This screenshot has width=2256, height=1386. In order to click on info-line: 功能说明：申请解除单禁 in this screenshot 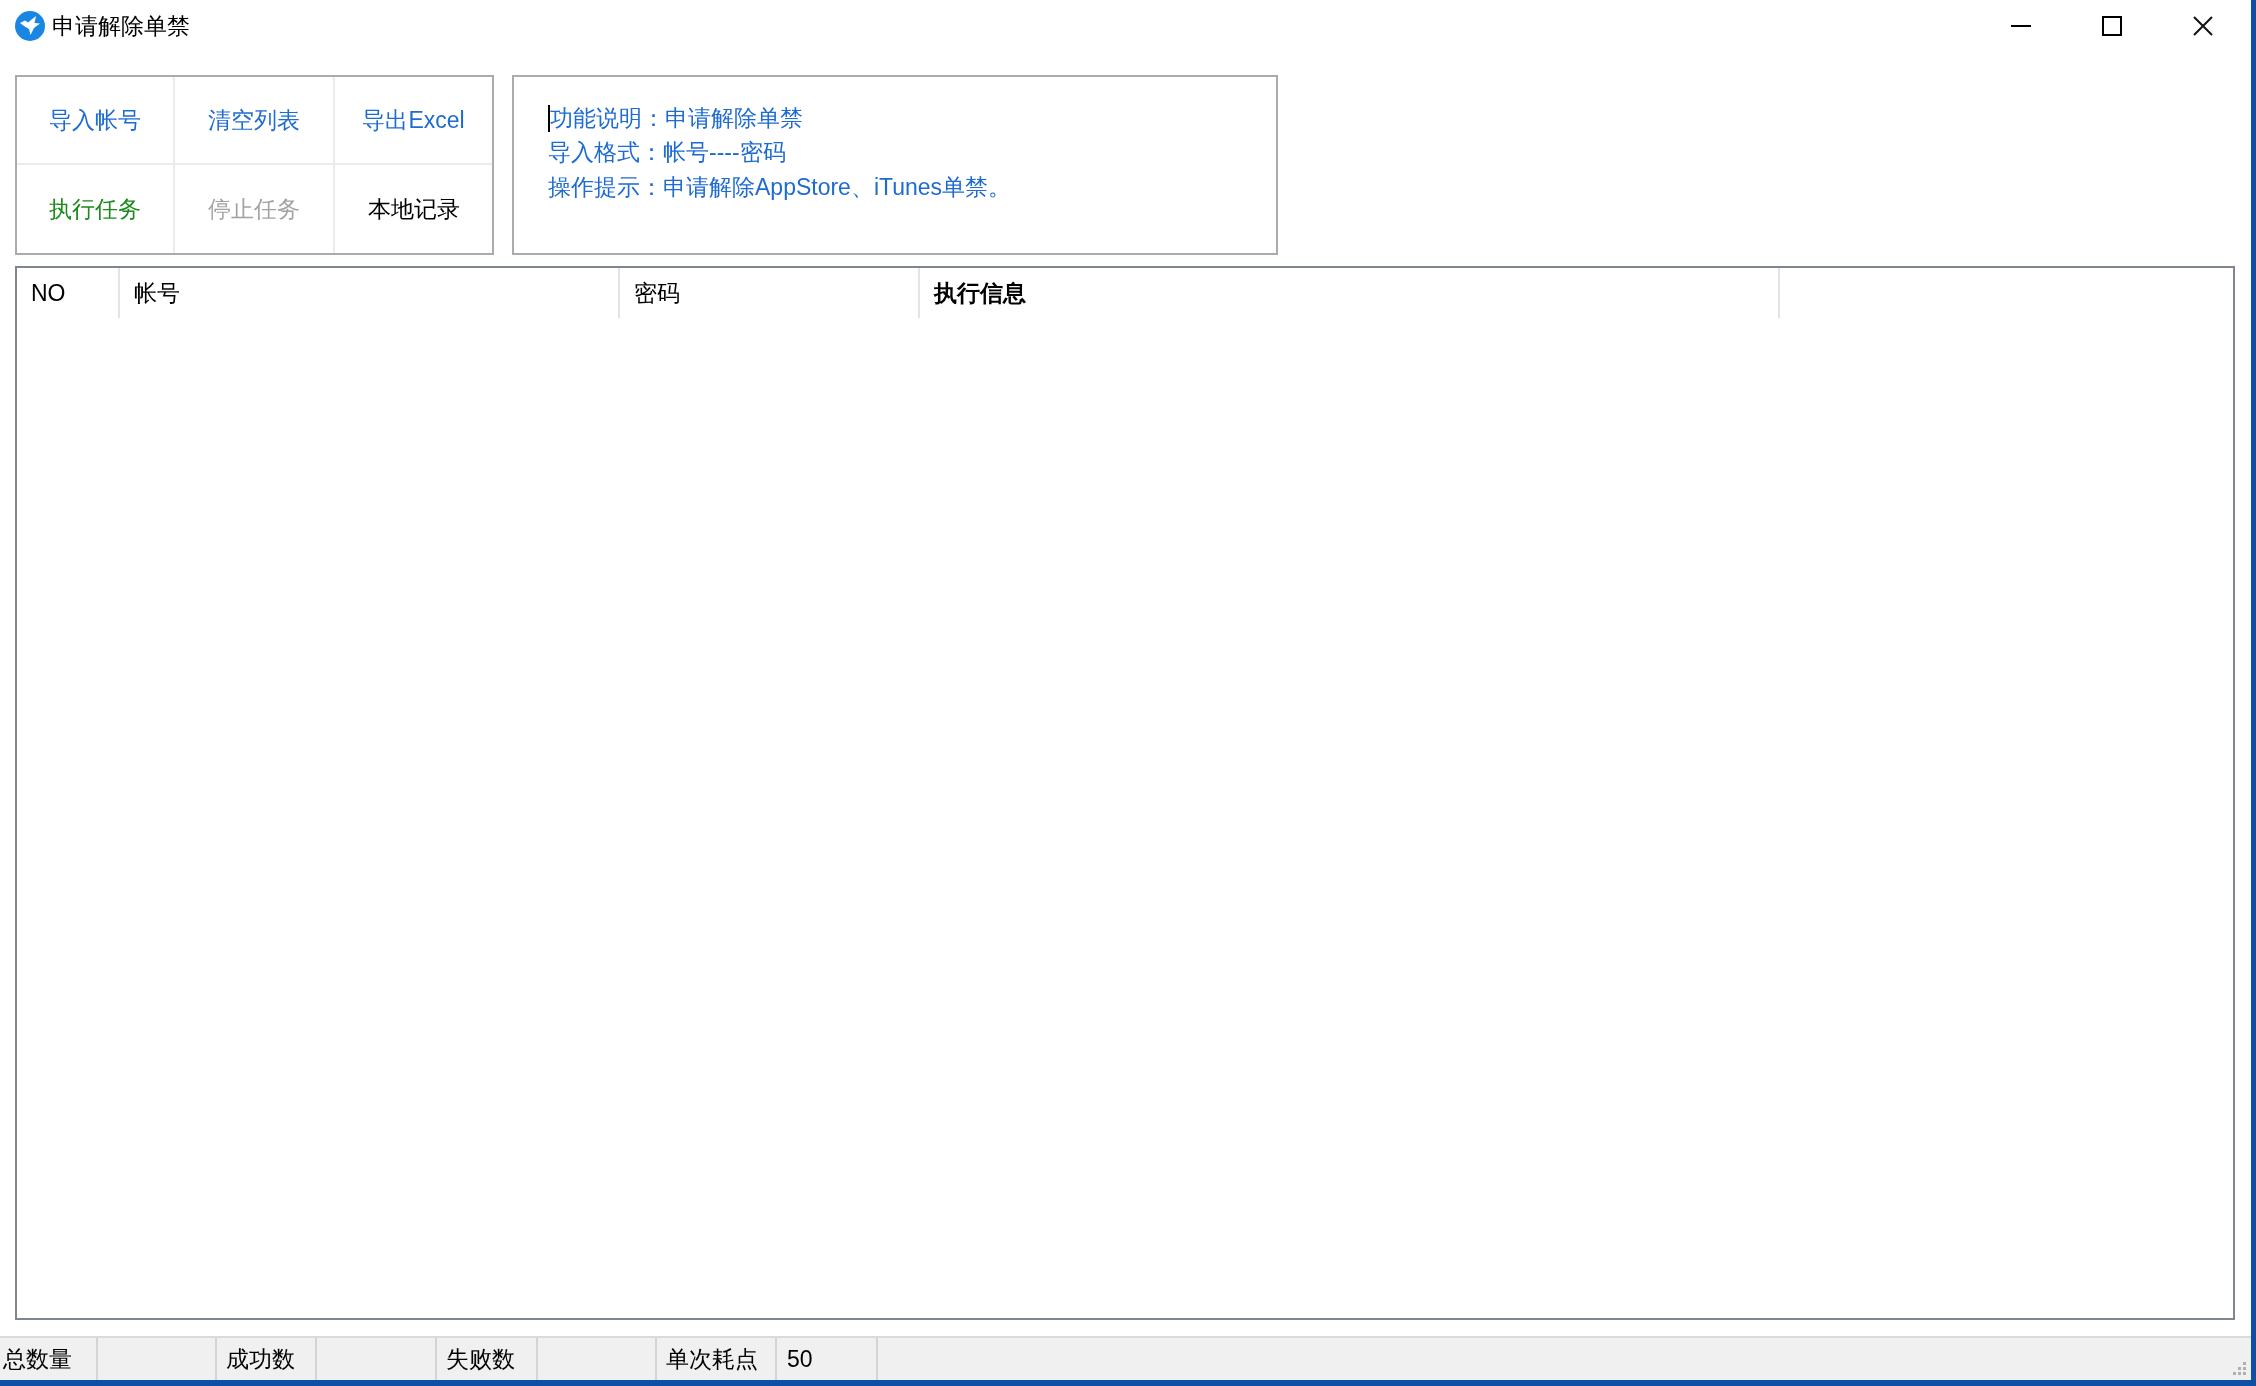, I will do `click(676, 118)`.